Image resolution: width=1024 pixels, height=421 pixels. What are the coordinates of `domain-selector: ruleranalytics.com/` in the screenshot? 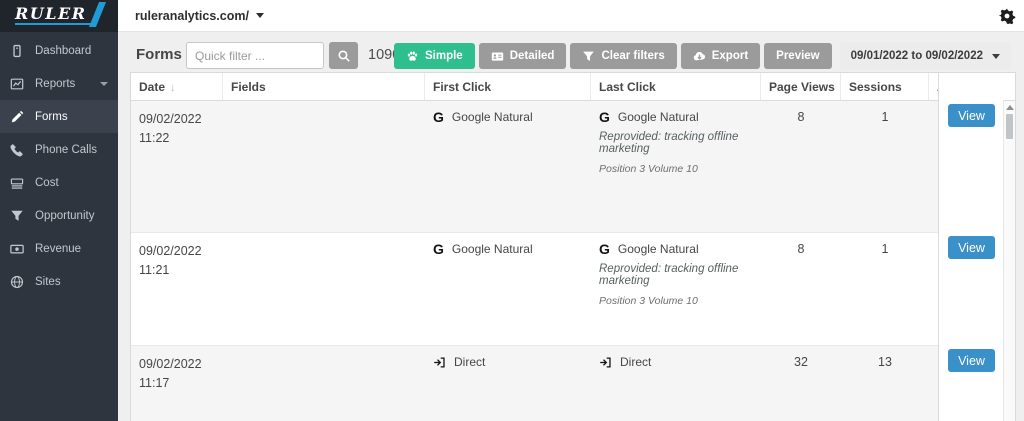 It's located at (199, 16).